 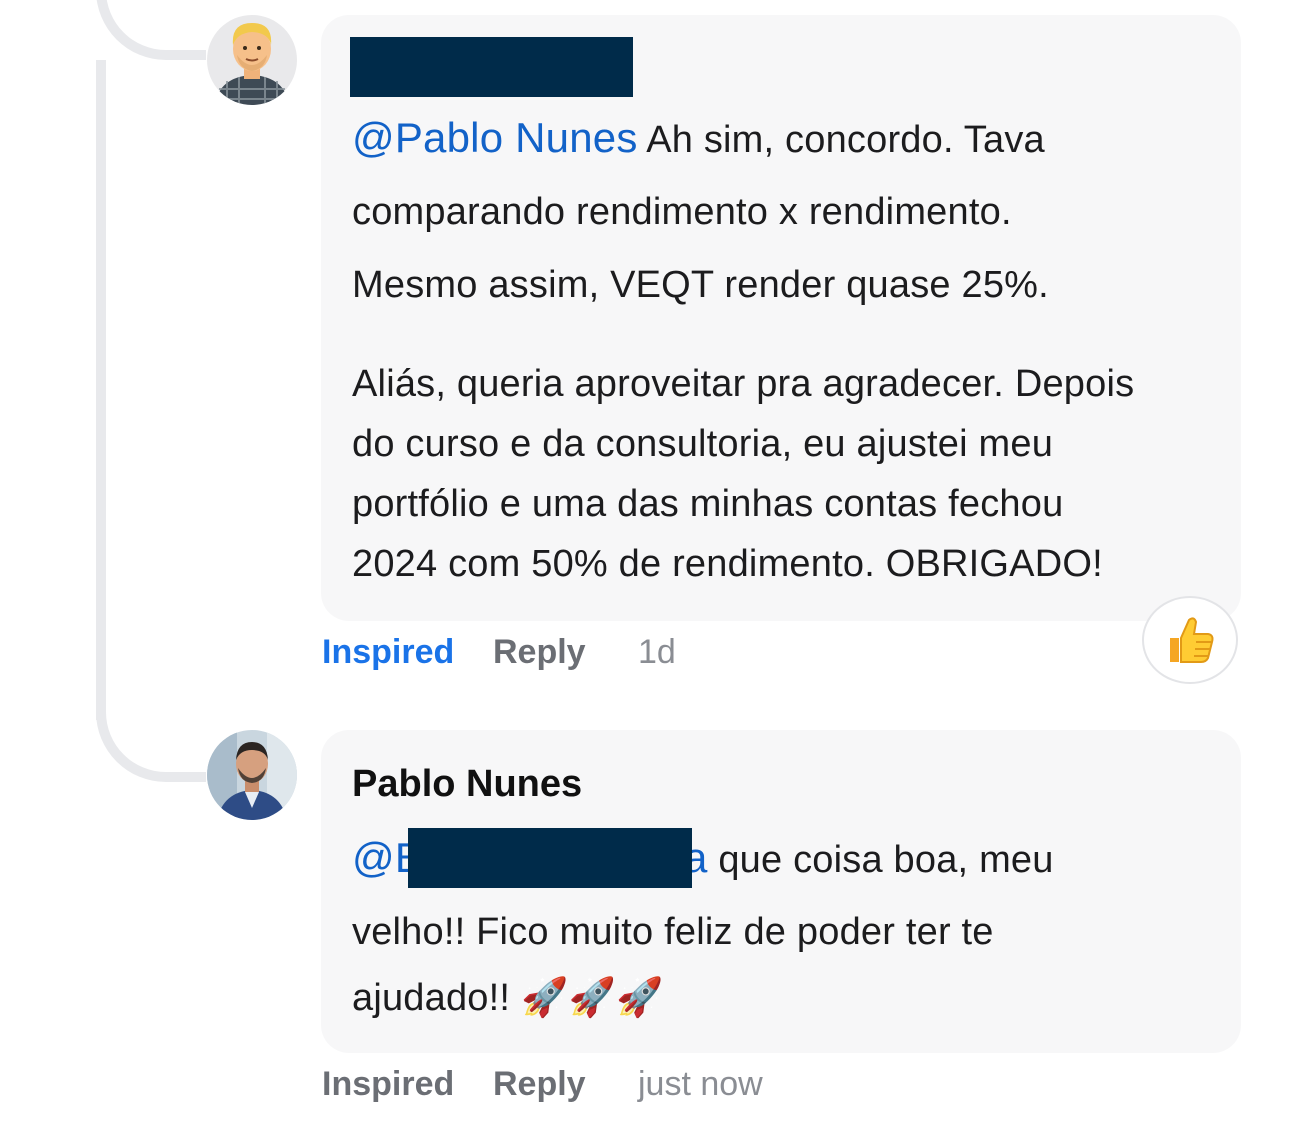 What do you see at coordinates (491, 67) in the screenshot?
I see `redacted-author-name` at bounding box center [491, 67].